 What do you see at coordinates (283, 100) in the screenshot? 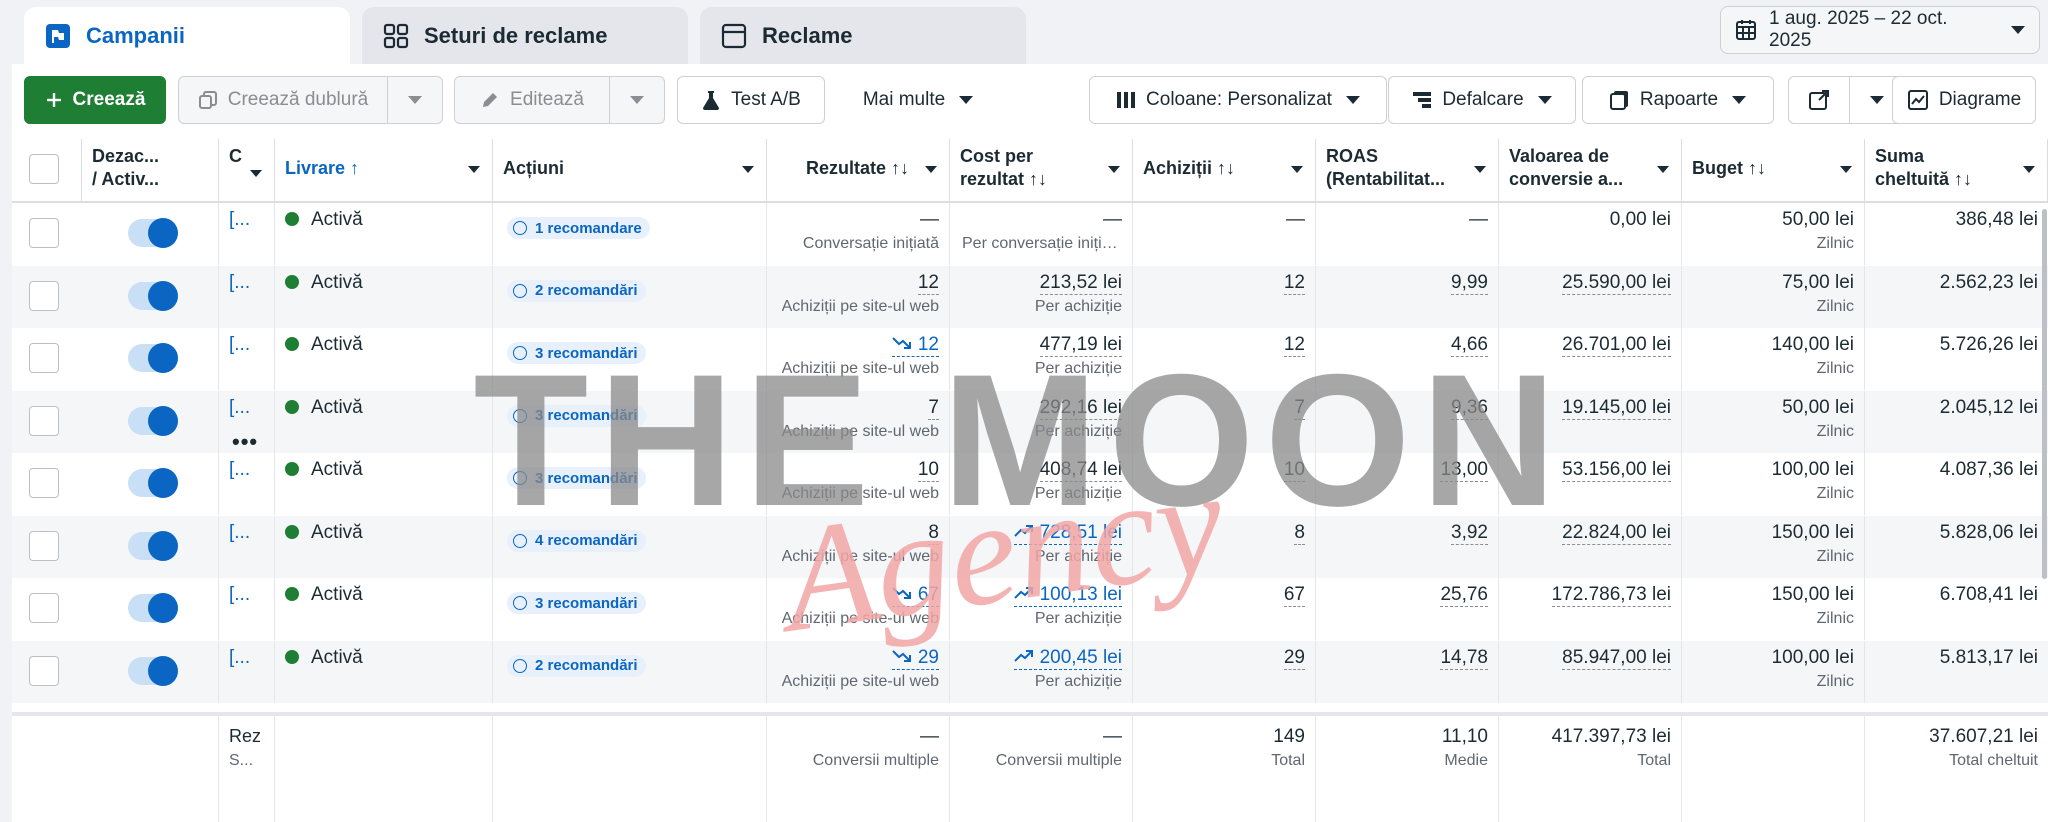
I see `duplicate-button: Creează dublură` at bounding box center [283, 100].